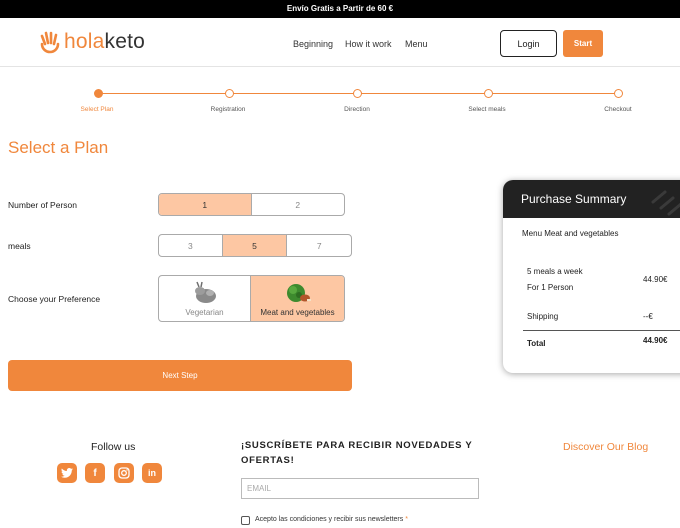  What do you see at coordinates (125, 41) in the screenshot?
I see `logo-keto: keto` at bounding box center [125, 41].